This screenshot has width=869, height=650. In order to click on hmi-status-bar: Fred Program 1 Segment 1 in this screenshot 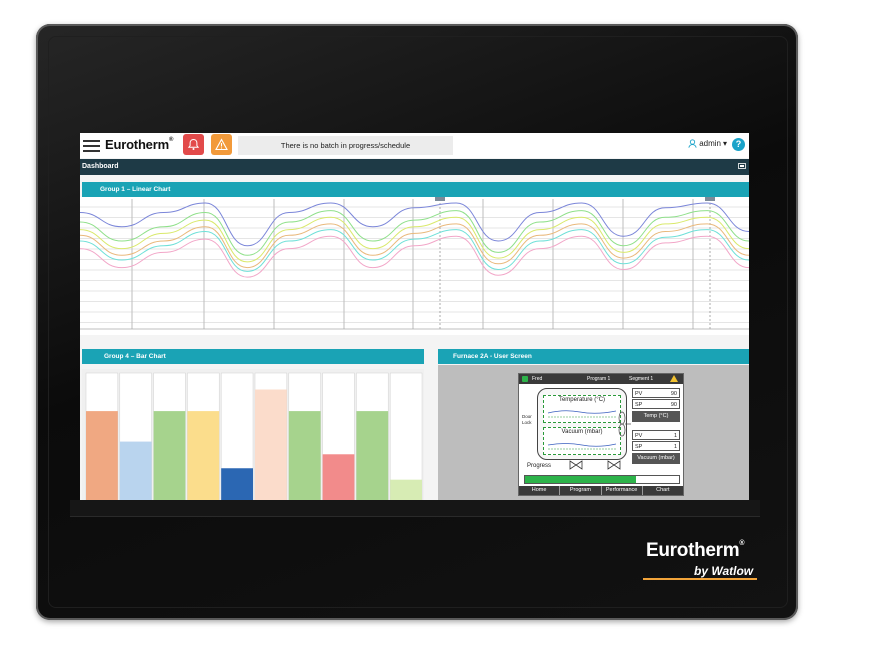, I will do `click(601, 379)`.